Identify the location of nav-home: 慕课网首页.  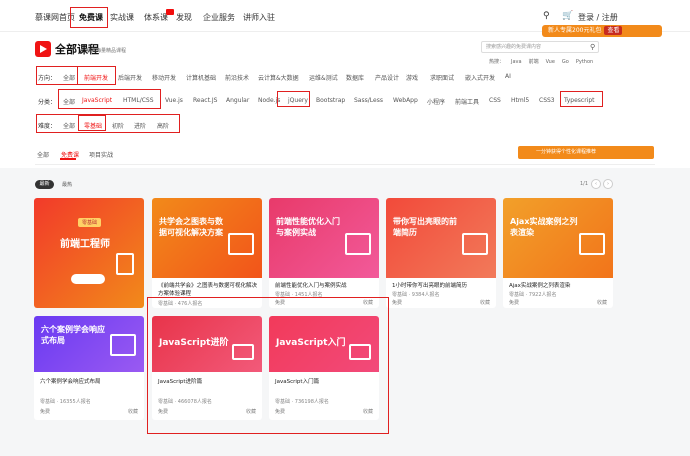
(55, 17).